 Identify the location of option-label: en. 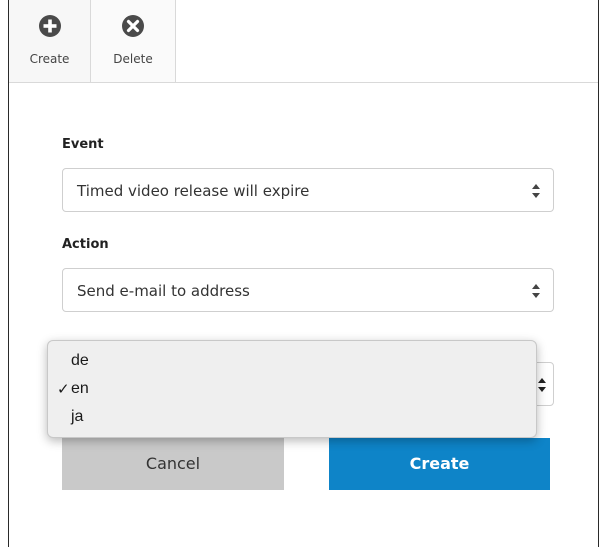
(80, 388).